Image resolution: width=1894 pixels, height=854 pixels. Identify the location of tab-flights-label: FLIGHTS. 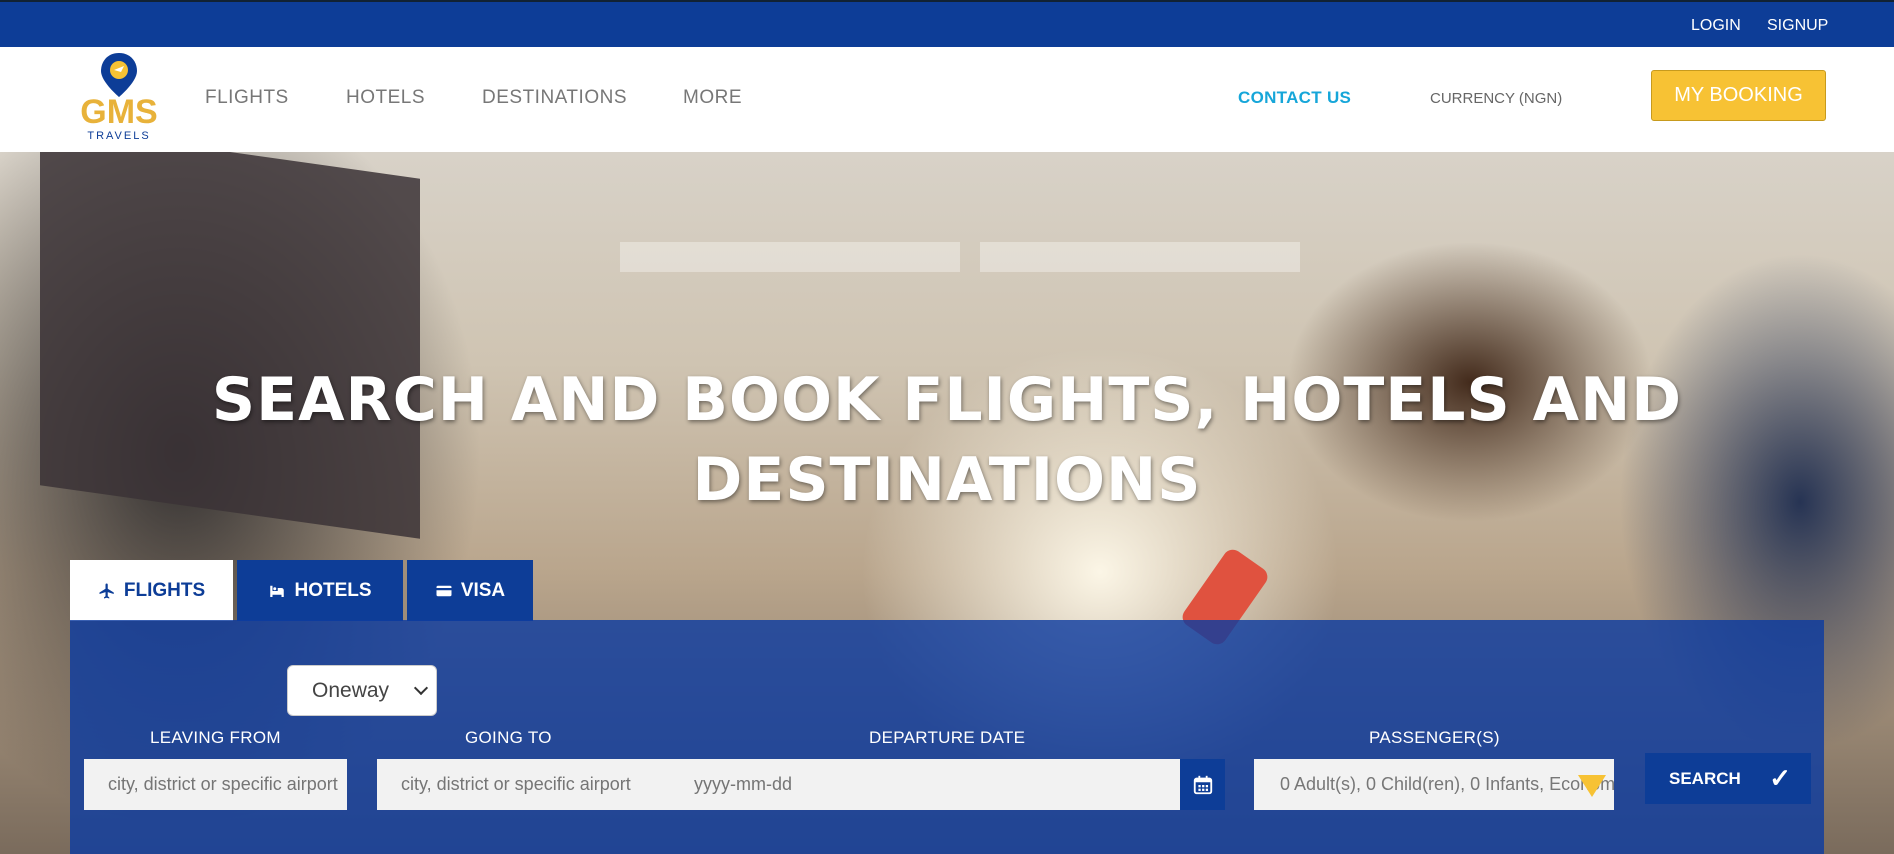
(164, 590).